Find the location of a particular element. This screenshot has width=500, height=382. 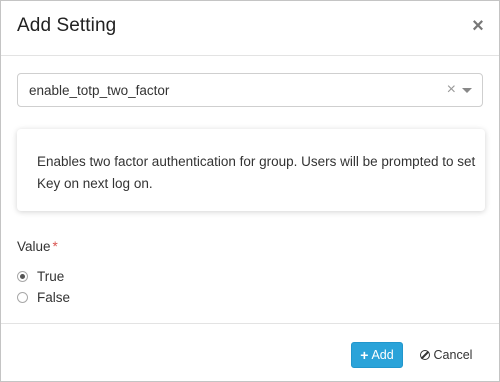

add-button-label: Add is located at coordinates (382, 355).